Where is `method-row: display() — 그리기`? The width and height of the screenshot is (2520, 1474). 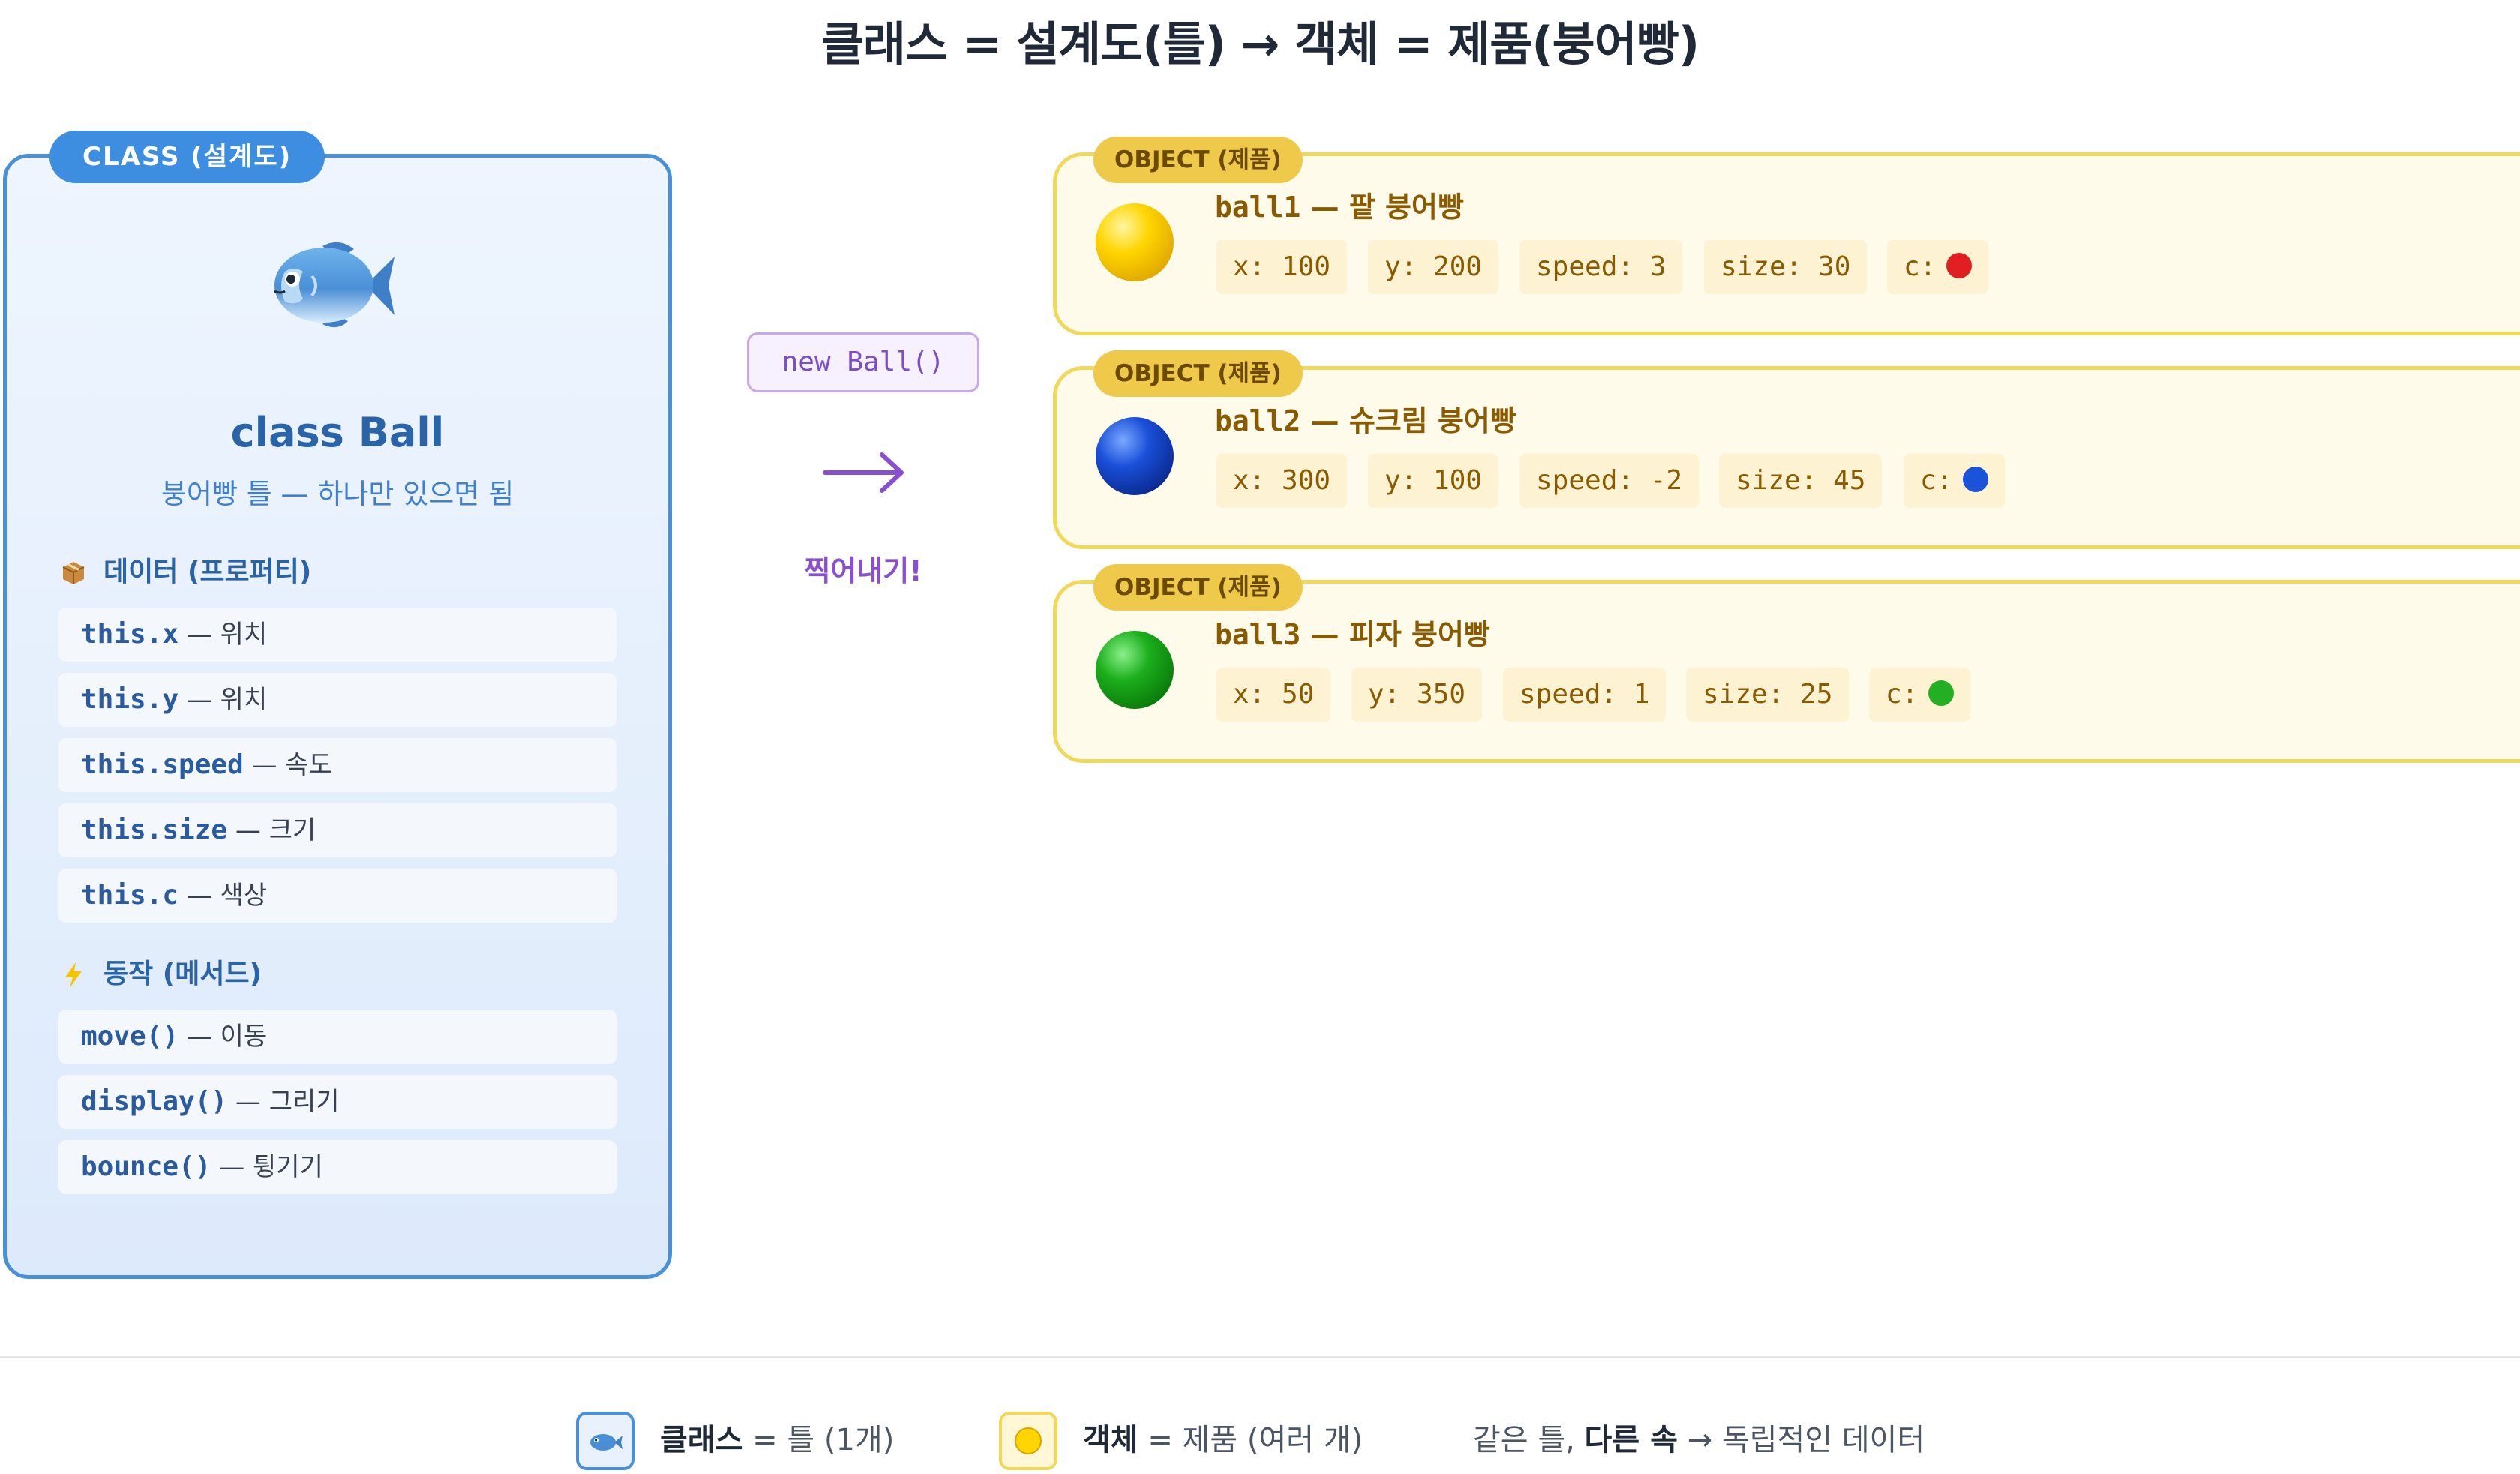 method-row: display() — 그리기 is located at coordinates (337, 1102).